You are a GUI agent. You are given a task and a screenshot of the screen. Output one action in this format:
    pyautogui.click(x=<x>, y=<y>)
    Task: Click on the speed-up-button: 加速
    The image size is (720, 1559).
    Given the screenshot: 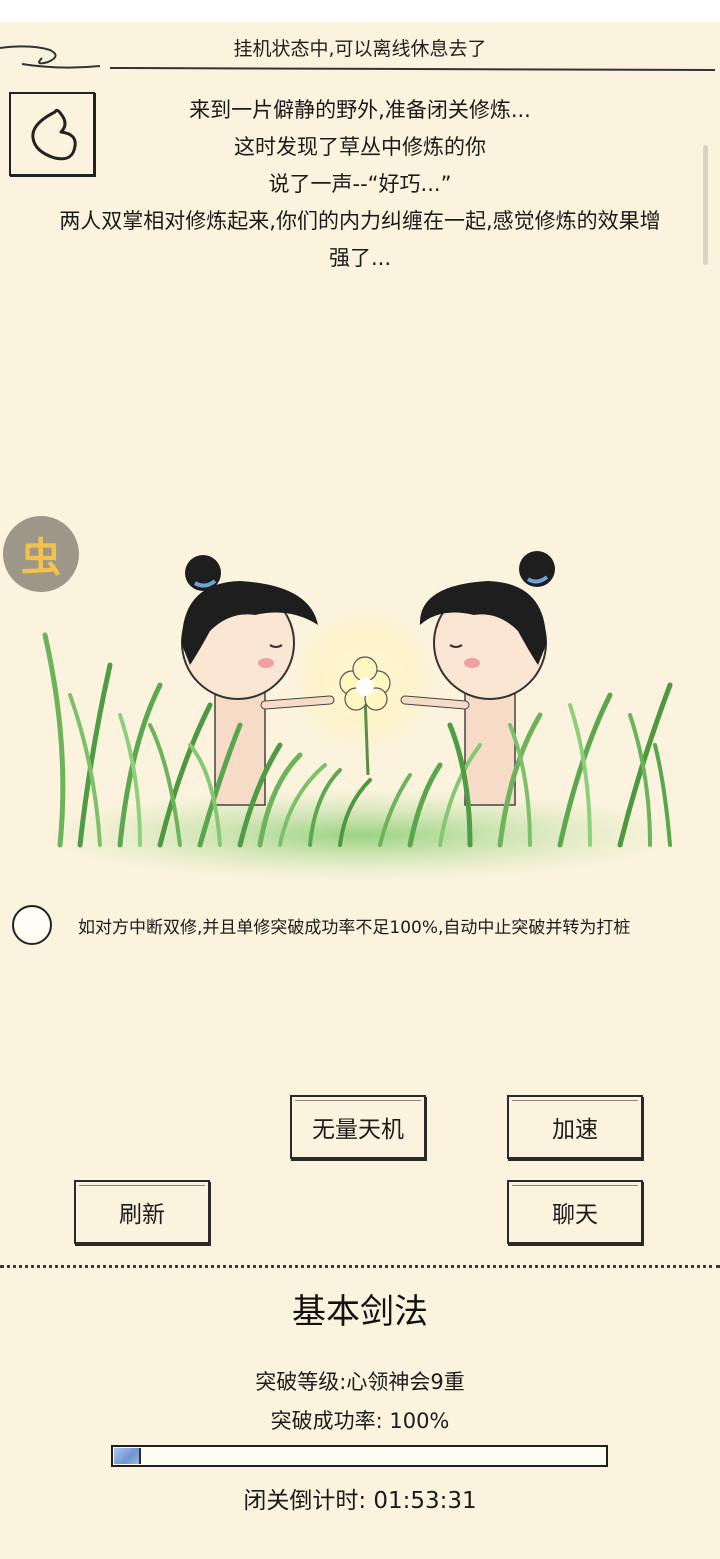 What is the action you would take?
    pyautogui.click(x=575, y=1127)
    